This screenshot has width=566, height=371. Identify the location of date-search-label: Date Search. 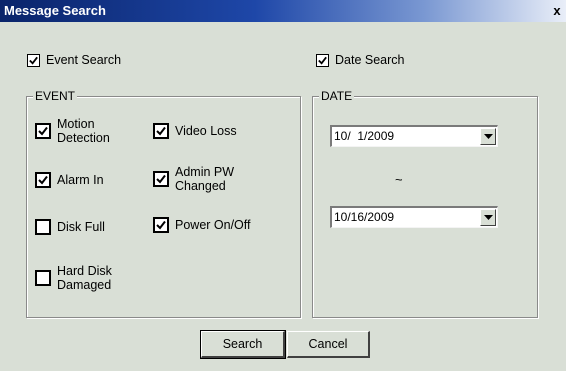
(370, 60).